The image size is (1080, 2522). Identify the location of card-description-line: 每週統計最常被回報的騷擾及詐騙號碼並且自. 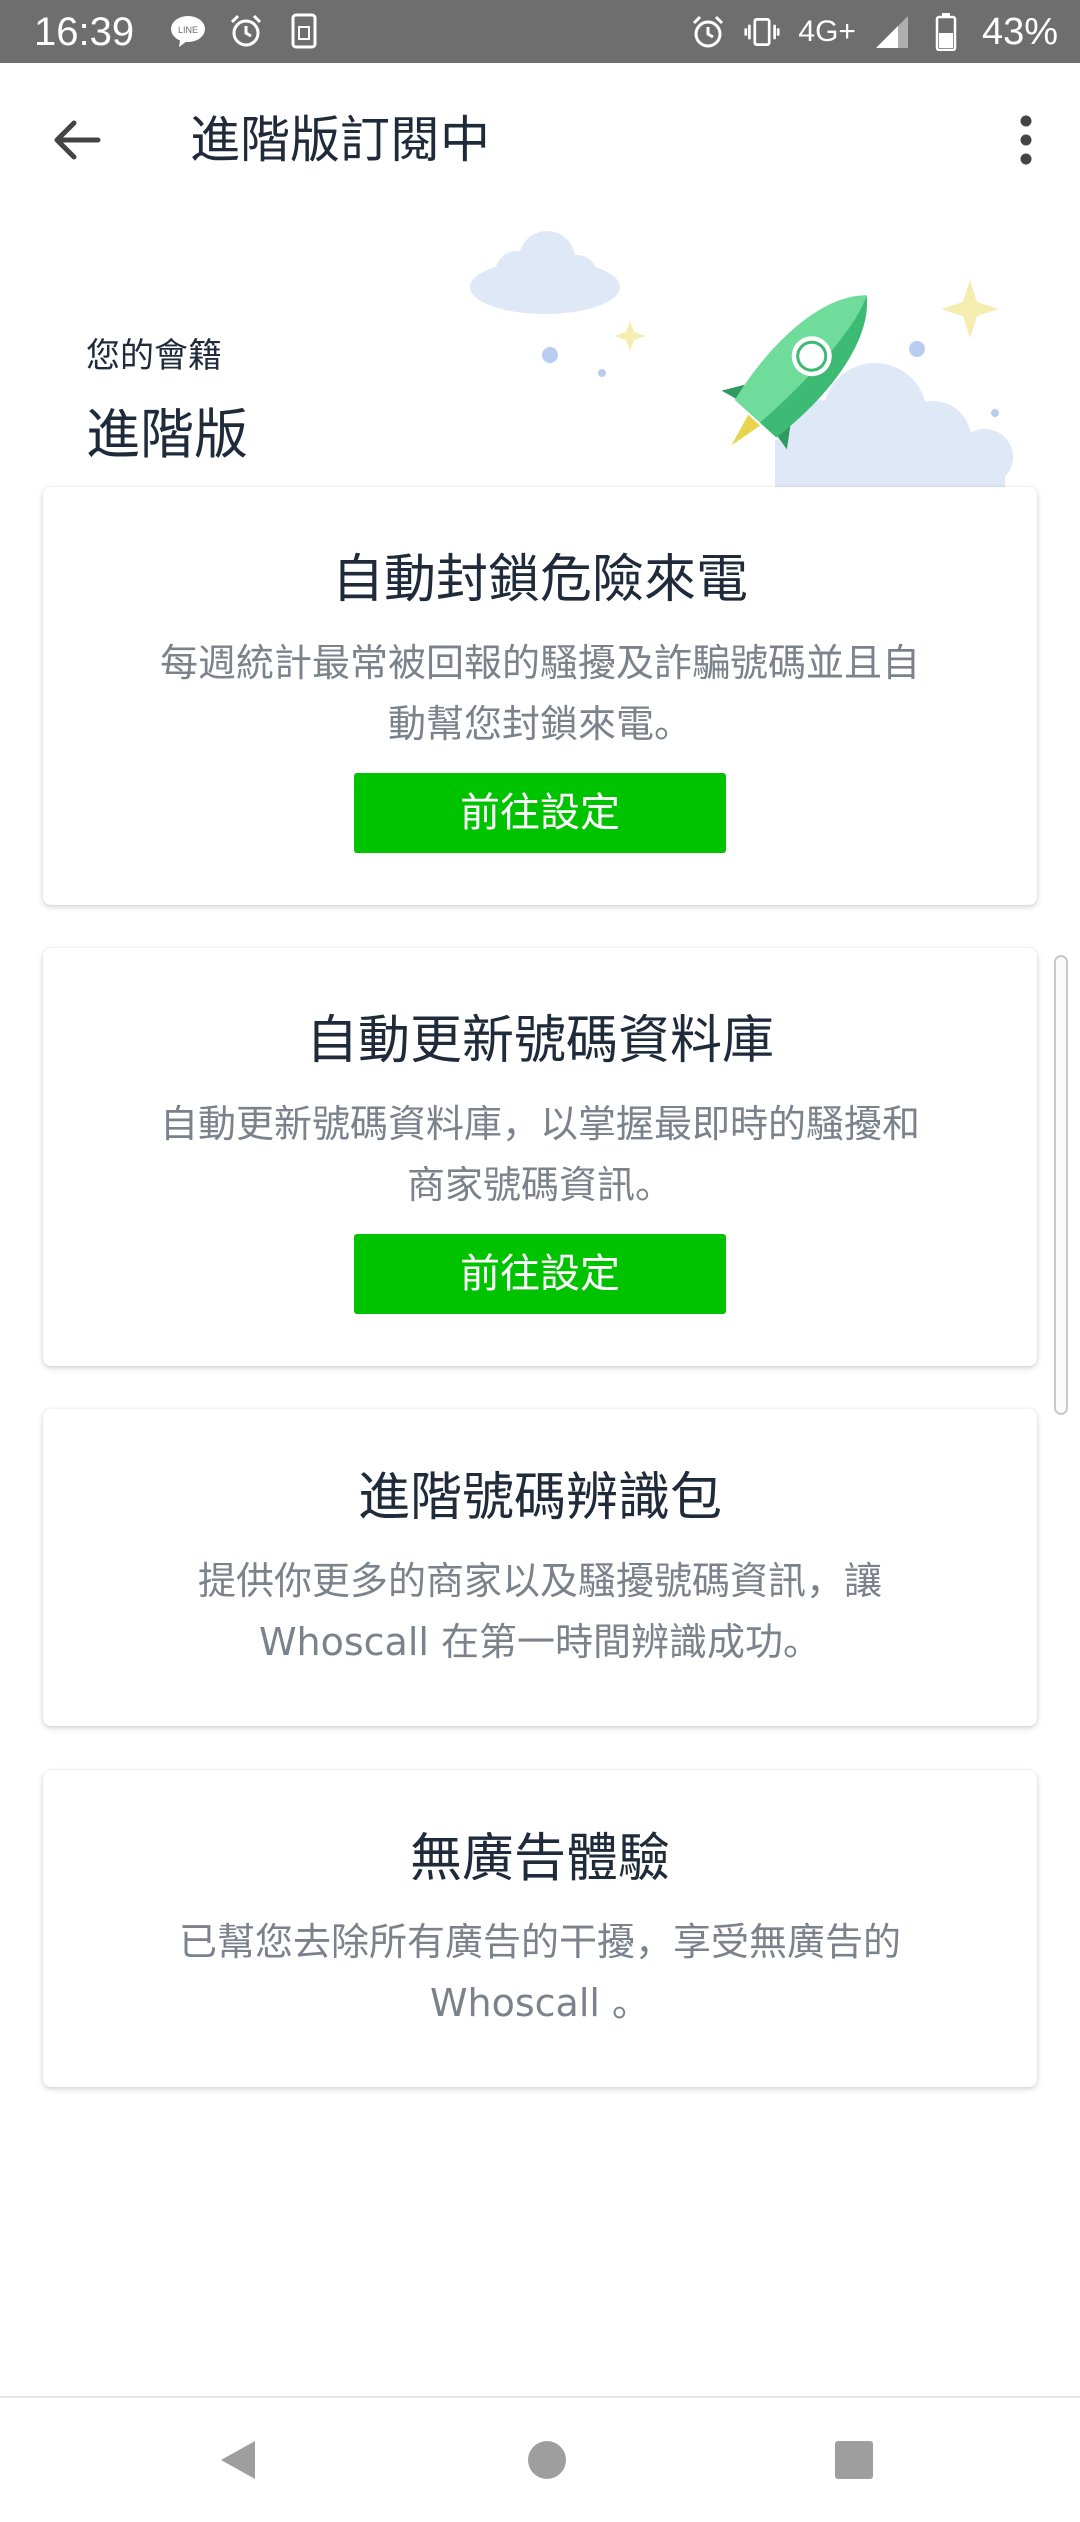
(539, 663).